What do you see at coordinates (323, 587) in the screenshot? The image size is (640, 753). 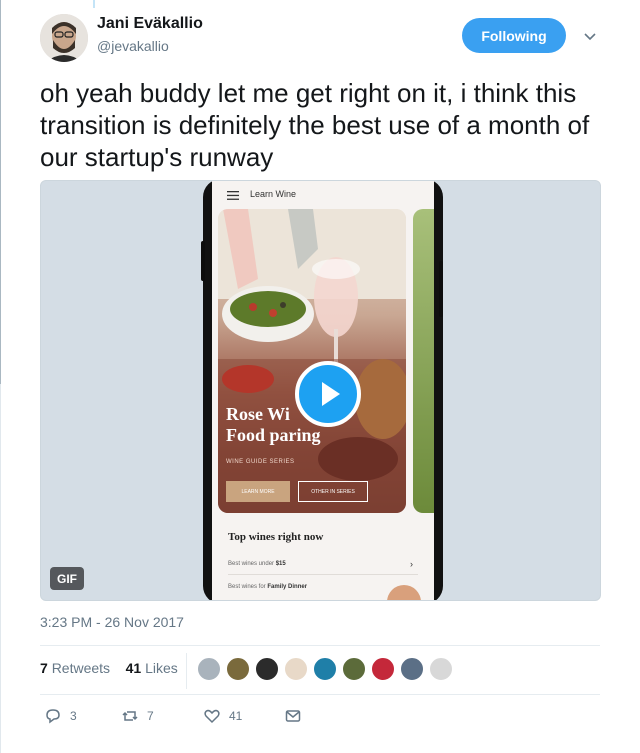 I see `list-item: Best wines for Family Dinner` at bounding box center [323, 587].